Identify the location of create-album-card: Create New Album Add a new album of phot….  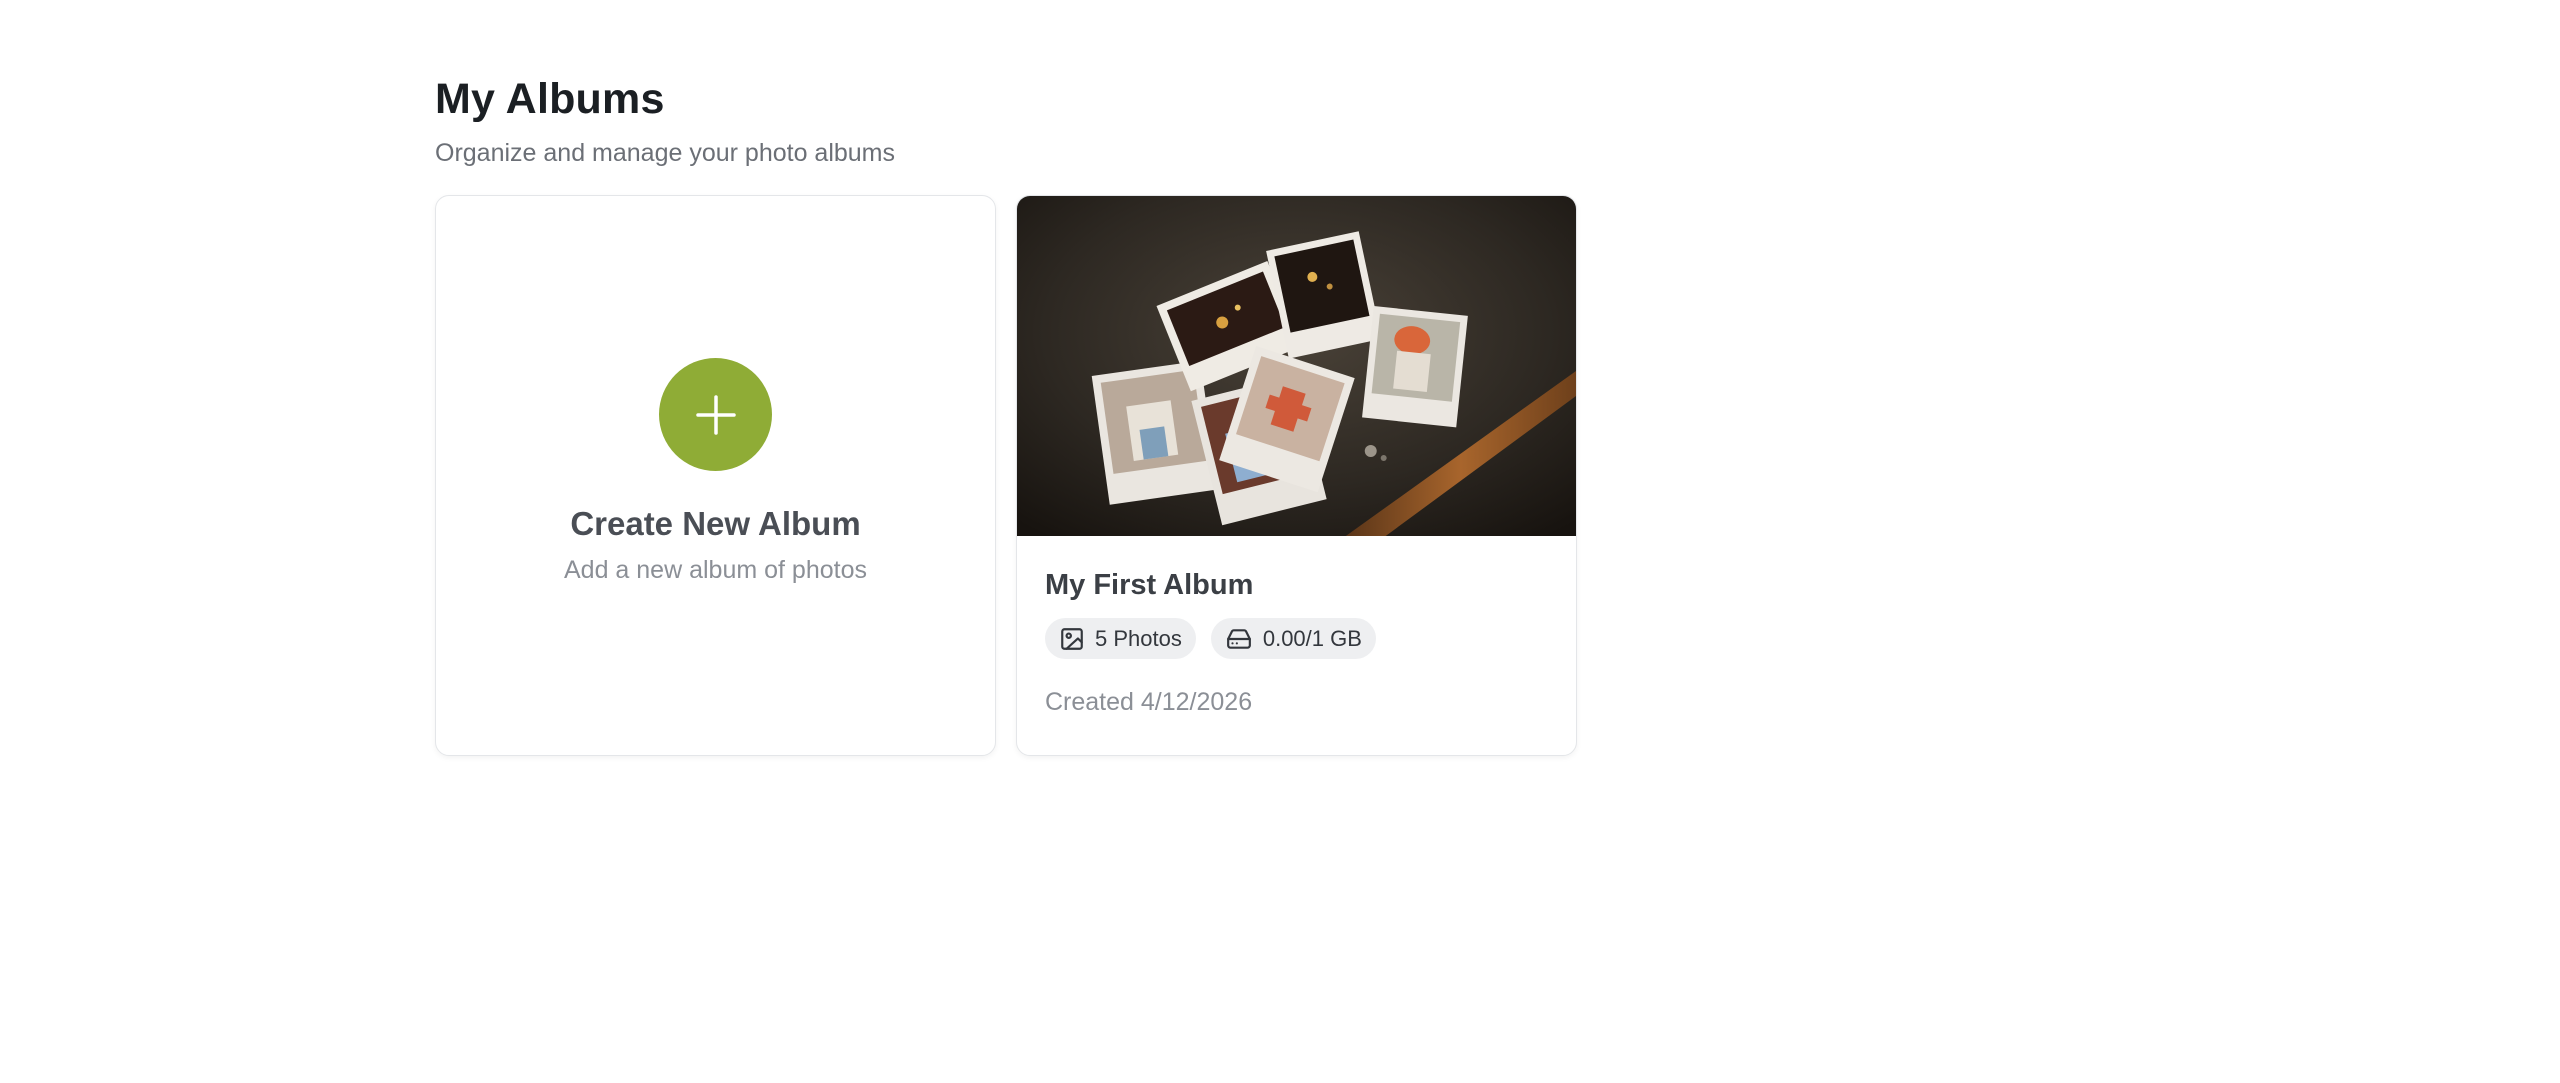
(715, 475).